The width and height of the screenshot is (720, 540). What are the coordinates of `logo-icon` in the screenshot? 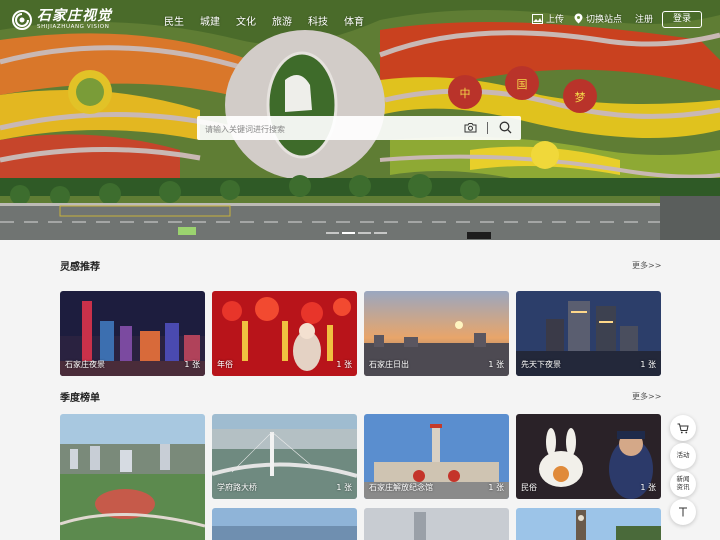 It's located at (22, 20).